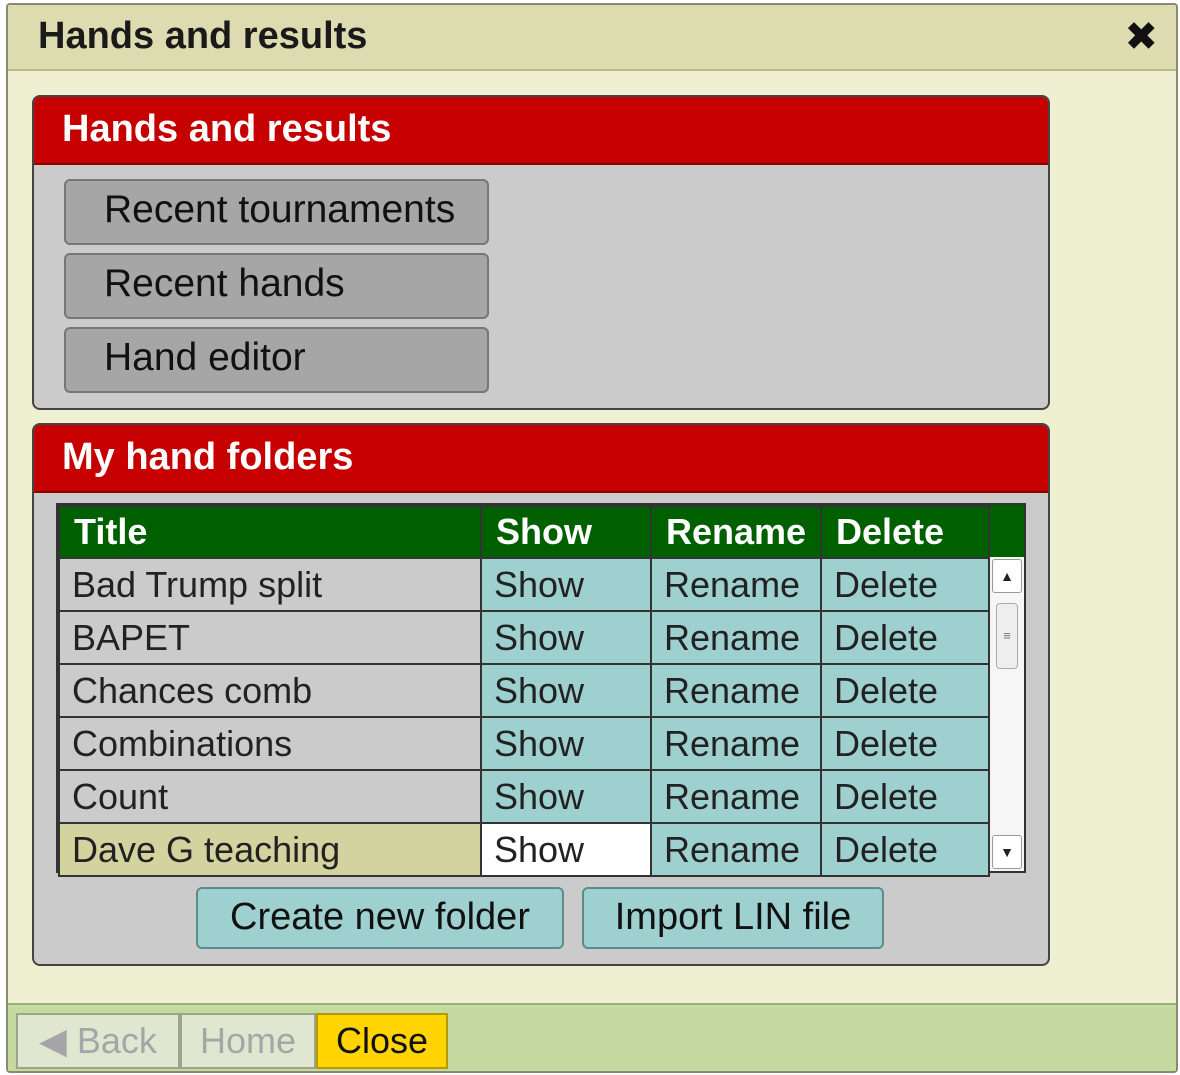  Describe the element at coordinates (382, 1041) in the screenshot. I see `close-button: Close` at that location.